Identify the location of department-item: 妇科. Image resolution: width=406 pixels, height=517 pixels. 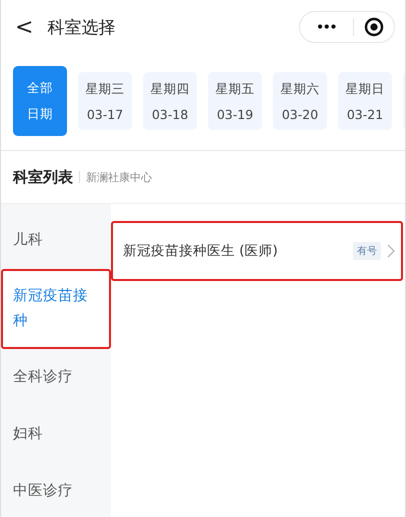
(56, 434).